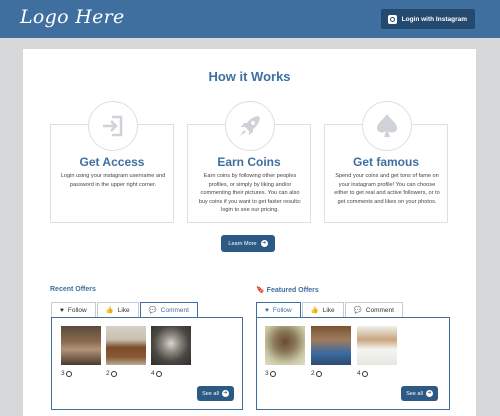  I want to click on logo: Logo Here, so click(72, 17).